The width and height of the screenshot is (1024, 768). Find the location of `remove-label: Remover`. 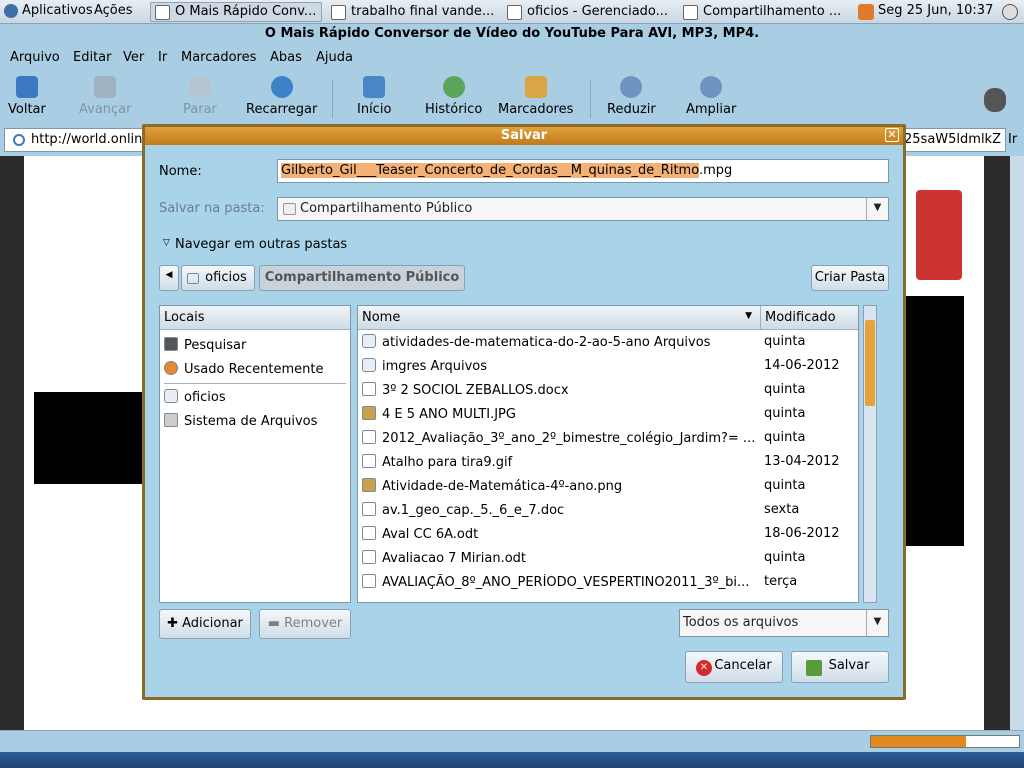

remove-label: Remover is located at coordinates (313, 623).